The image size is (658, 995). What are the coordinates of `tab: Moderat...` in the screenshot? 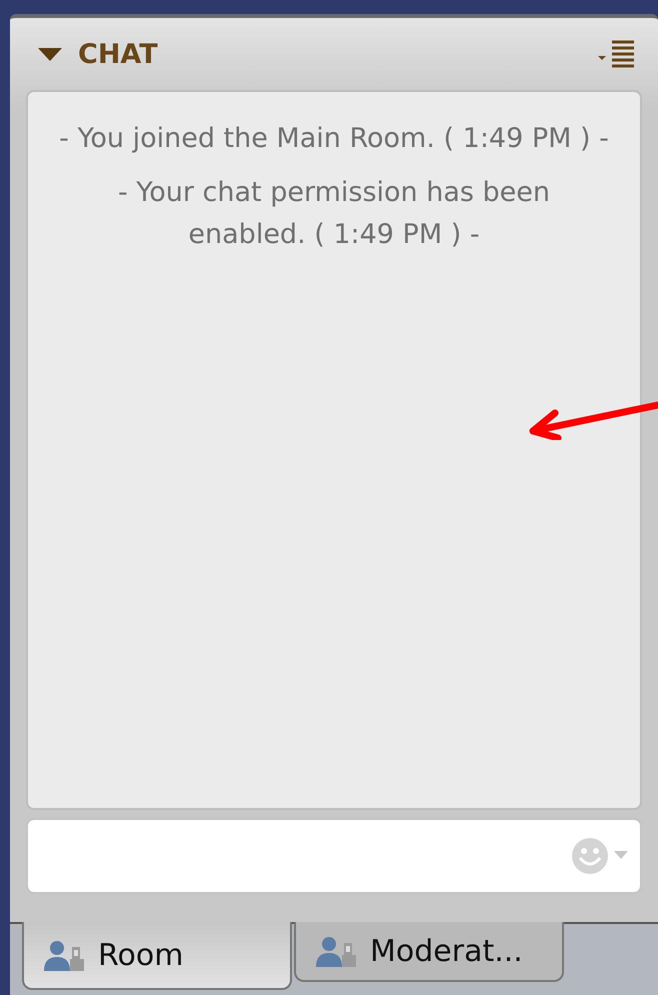 It's located at (429, 952).